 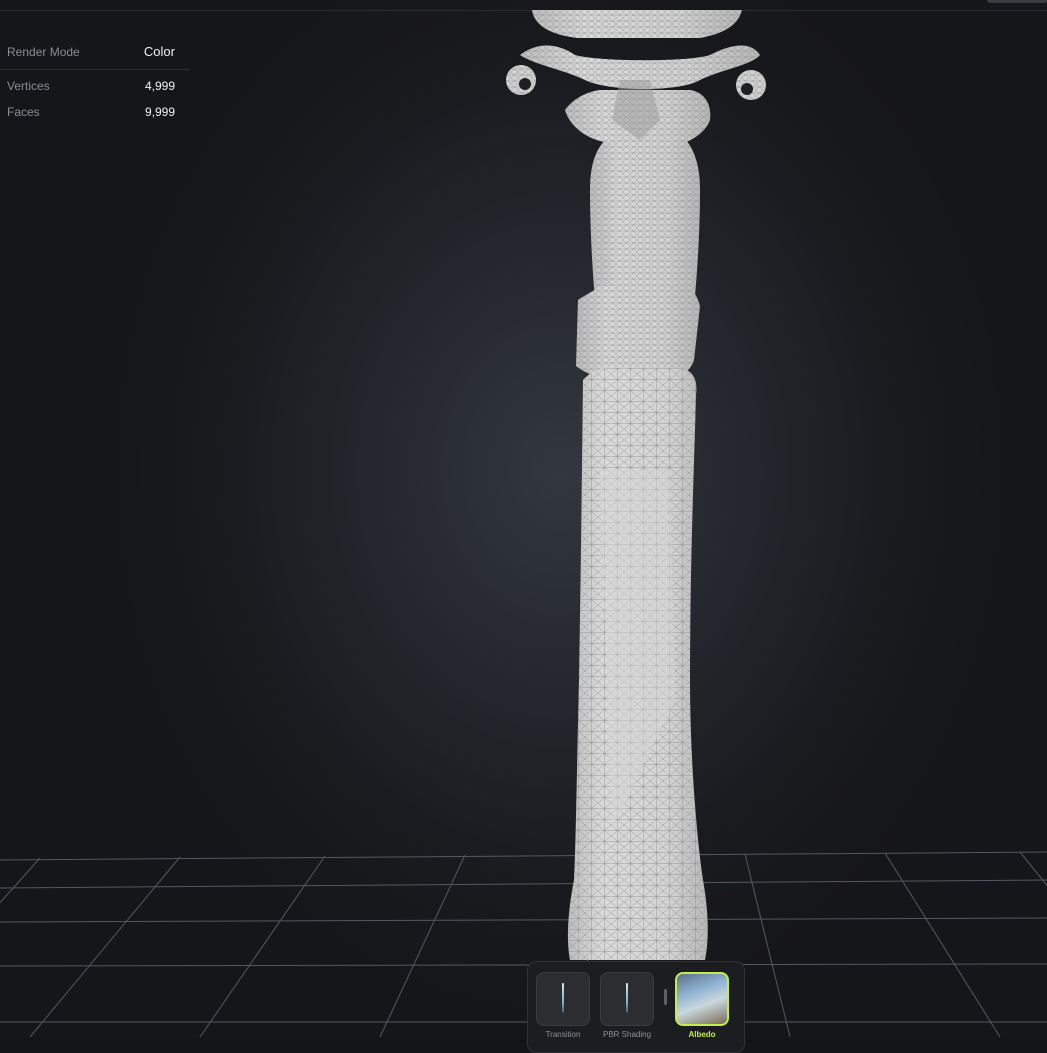 What do you see at coordinates (702, 999) in the screenshot?
I see `albedo-preview-thumbnail` at bounding box center [702, 999].